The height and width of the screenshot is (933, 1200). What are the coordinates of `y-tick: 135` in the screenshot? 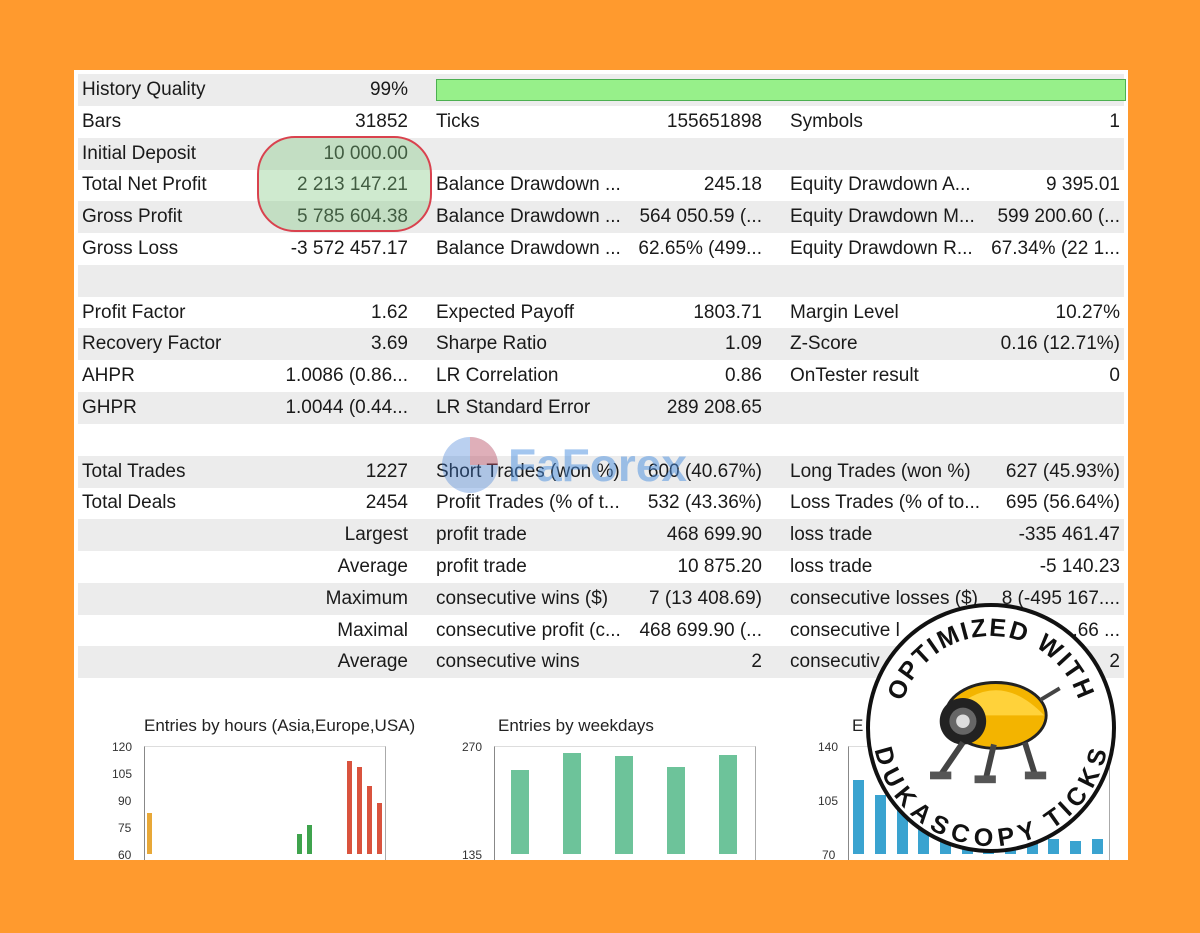 It's located at (472, 854).